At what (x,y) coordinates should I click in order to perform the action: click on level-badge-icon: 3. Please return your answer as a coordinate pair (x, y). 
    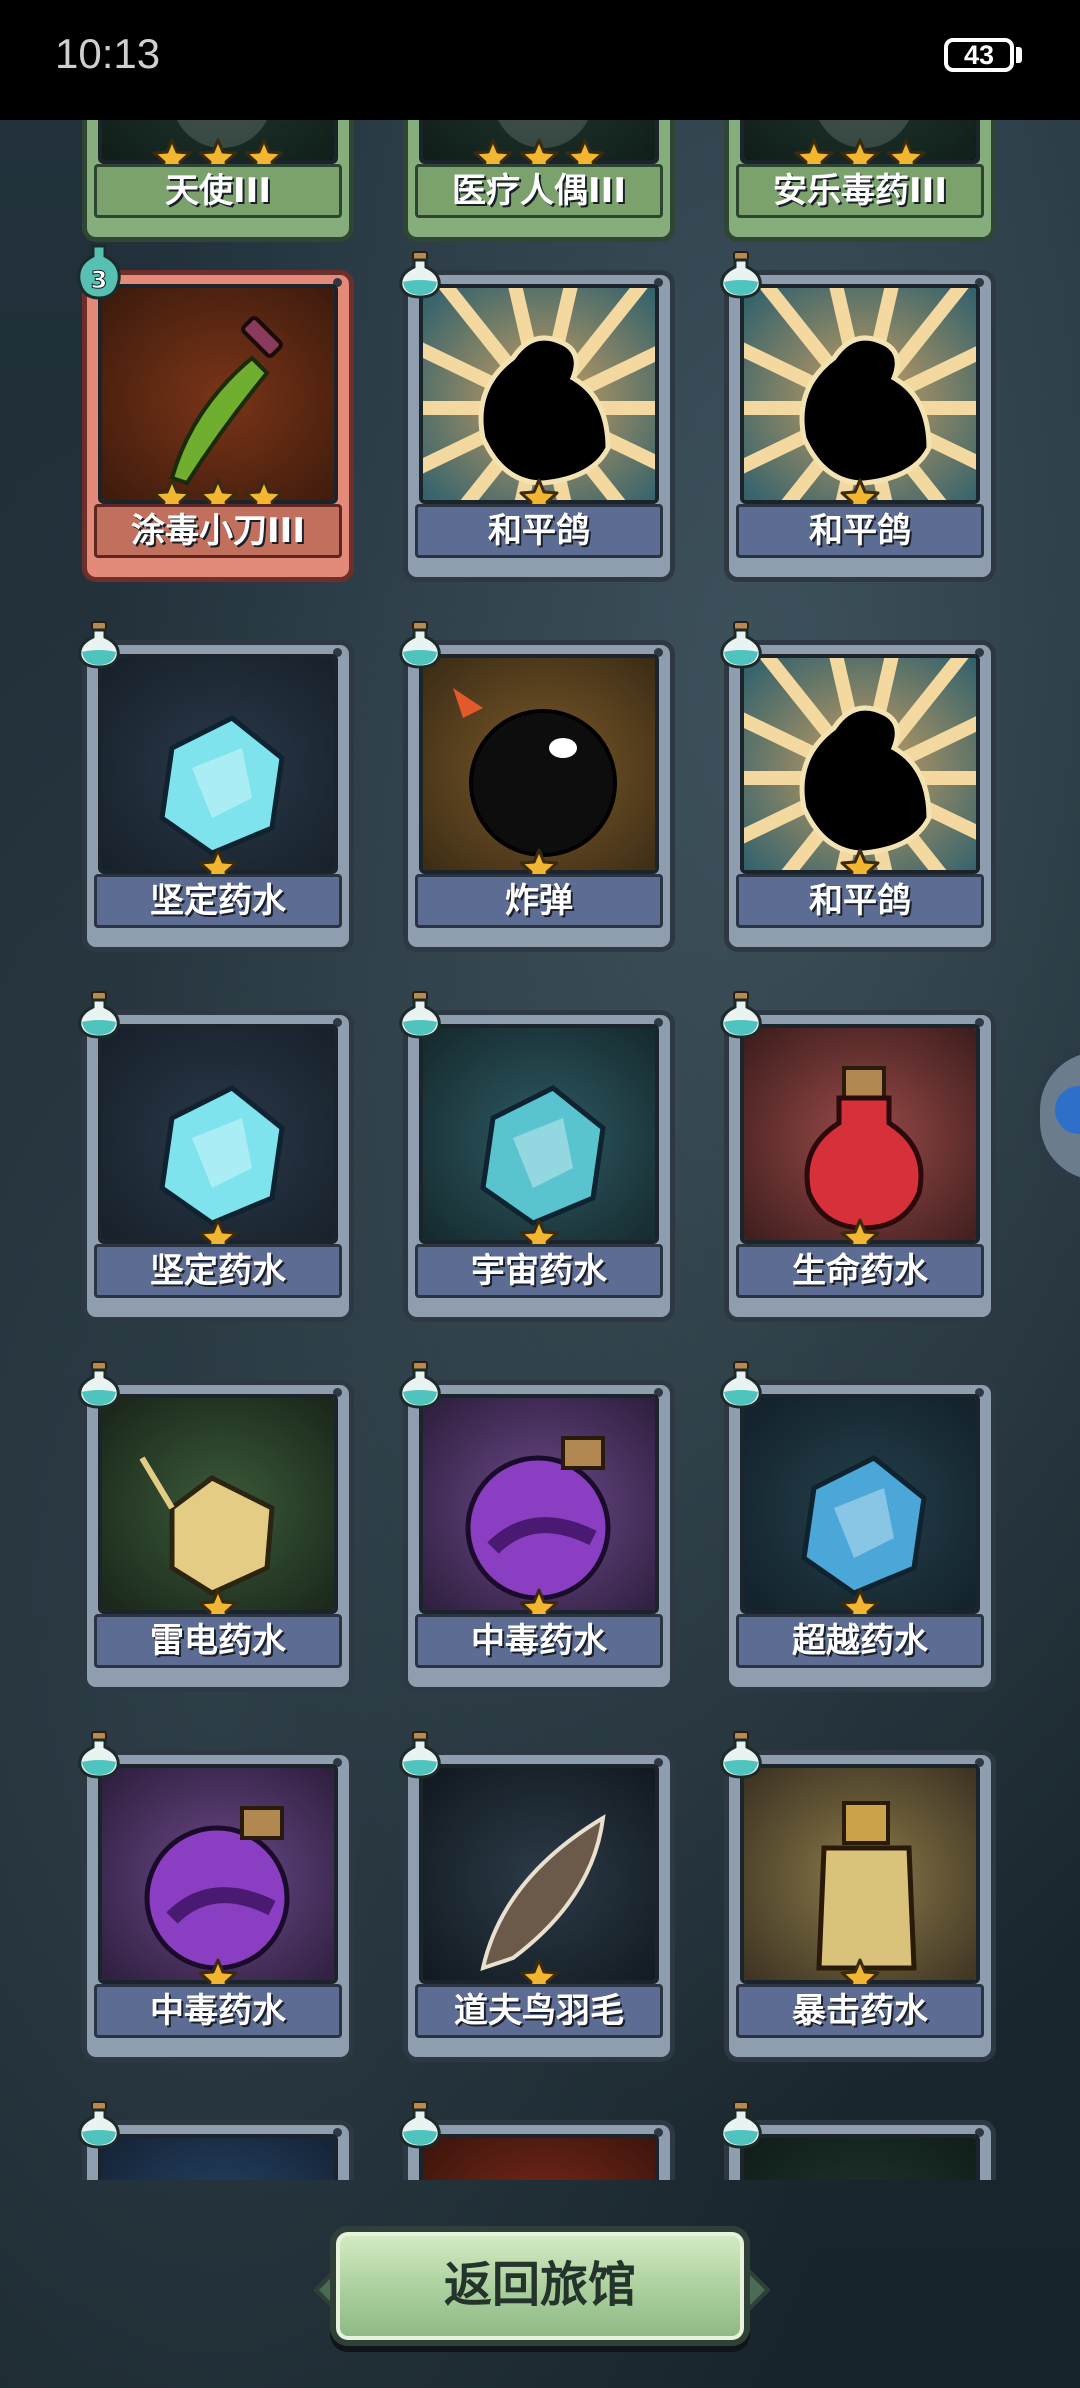
    Looking at the image, I should click on (99, 272).